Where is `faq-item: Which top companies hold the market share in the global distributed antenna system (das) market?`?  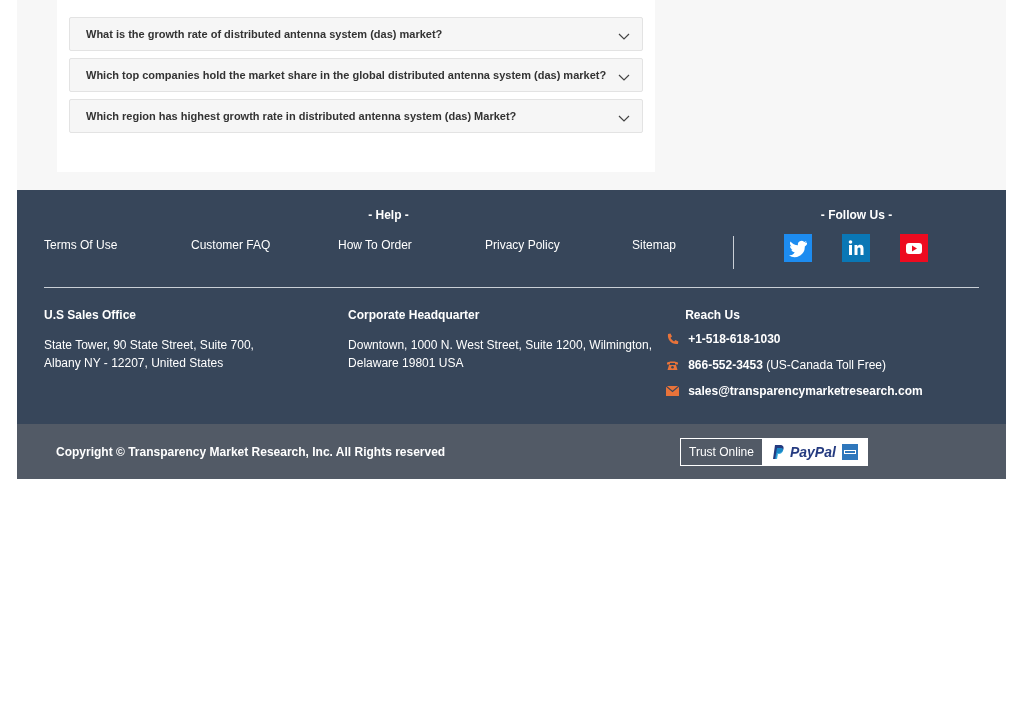 faq-item: Which top companies hold the market share in the global distributed antenna system (das) market? is located at coordinates (356, 75).